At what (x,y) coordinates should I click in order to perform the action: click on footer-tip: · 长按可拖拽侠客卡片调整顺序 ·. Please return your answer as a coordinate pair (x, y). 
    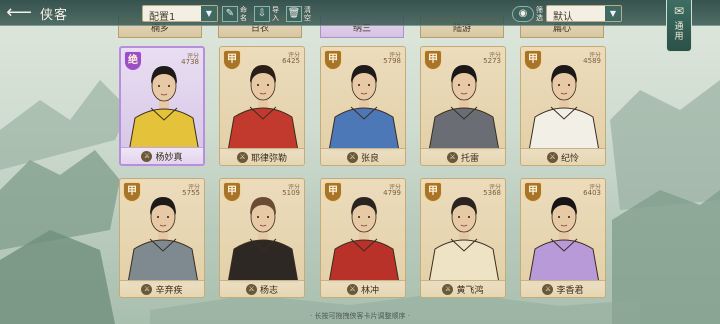
    Looking at the image, I should click on (360, 316).